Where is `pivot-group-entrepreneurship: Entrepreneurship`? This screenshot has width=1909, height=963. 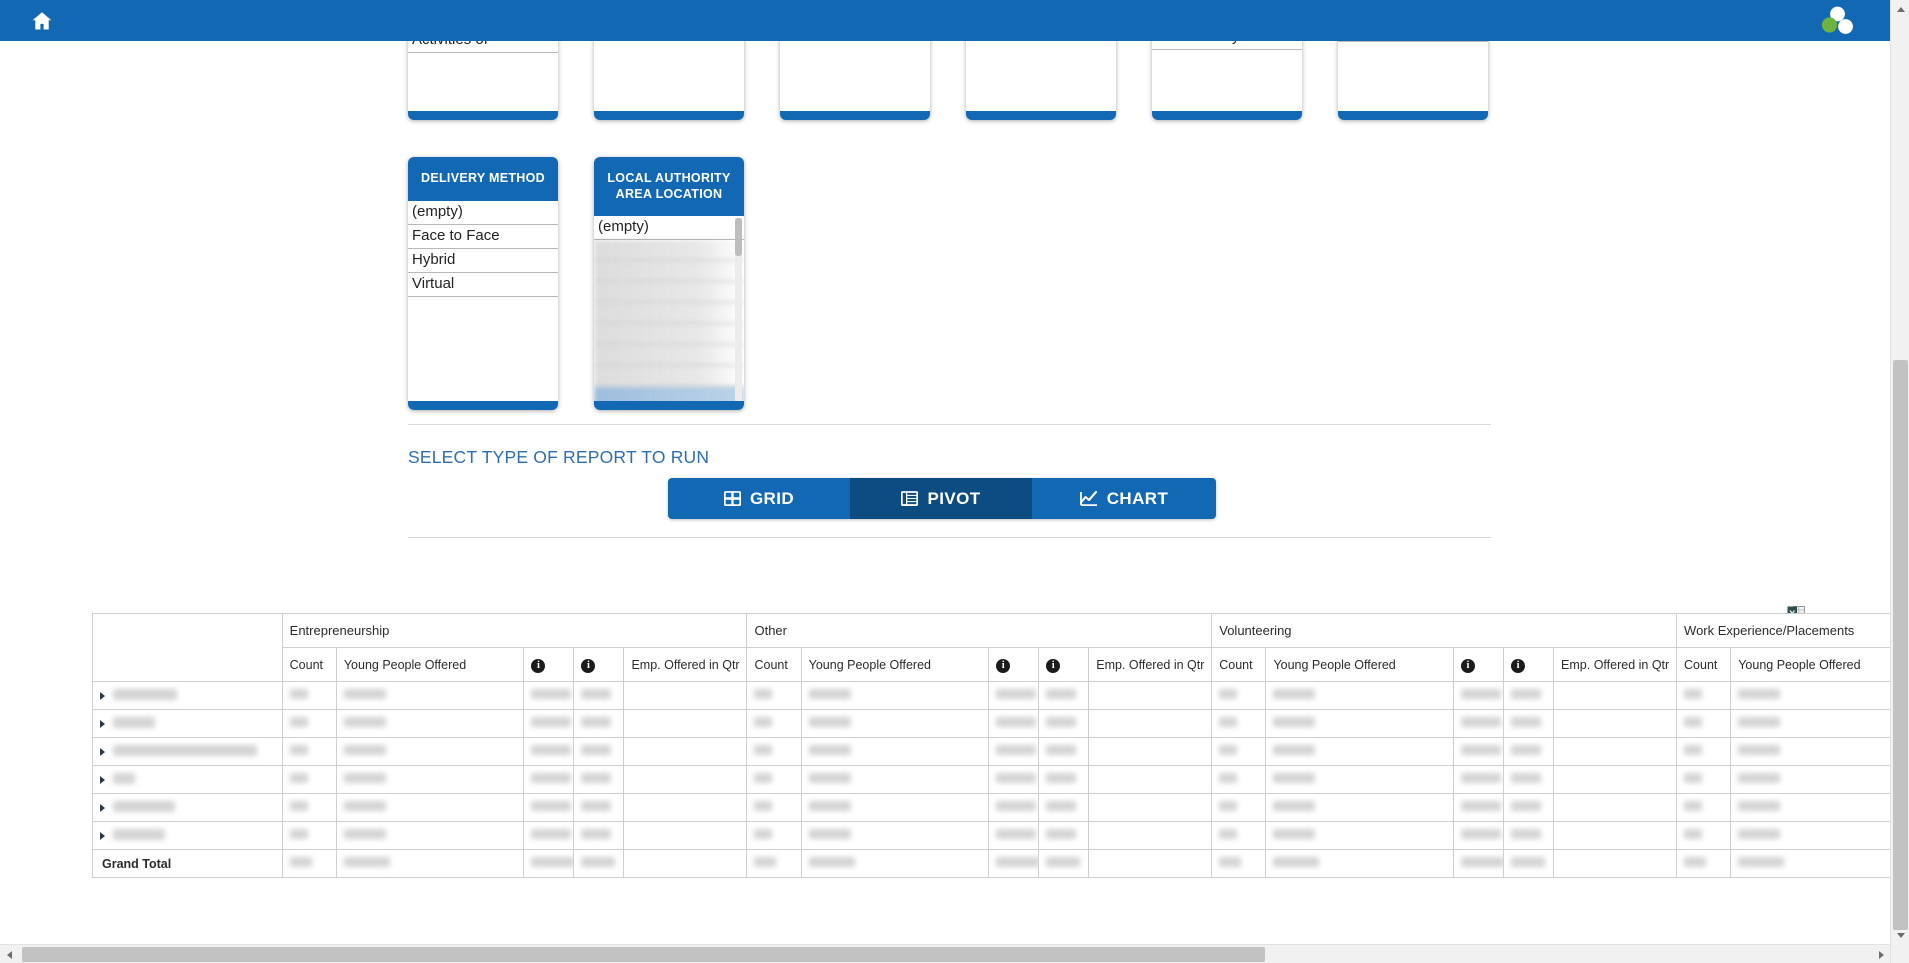
pivot-group-entrepreneurship: Entrepreneurship is located at coordinates (514, 630).